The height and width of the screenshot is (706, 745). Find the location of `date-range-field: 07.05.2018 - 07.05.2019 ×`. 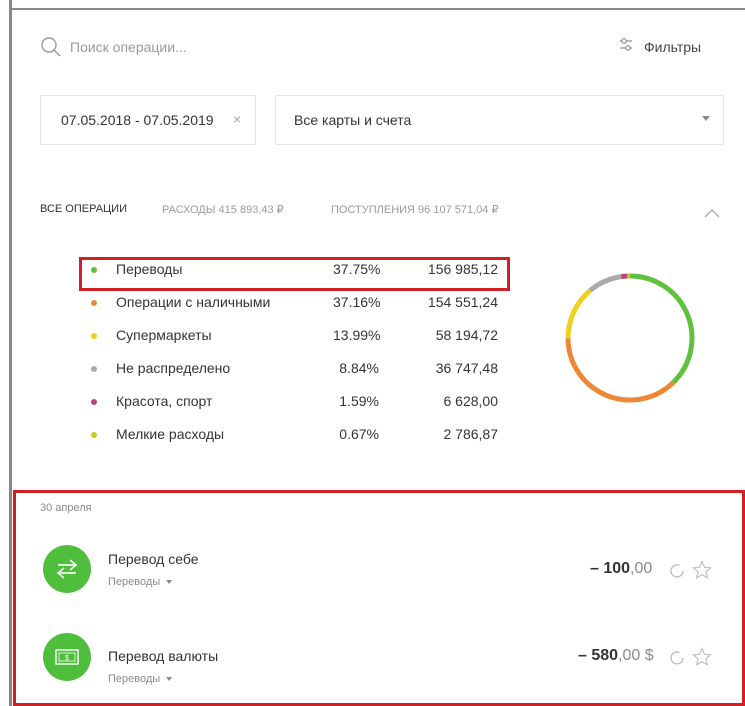

date-range-field: 07.05.2018 - 07.05.2019 × is located at coordinates (148, 120).